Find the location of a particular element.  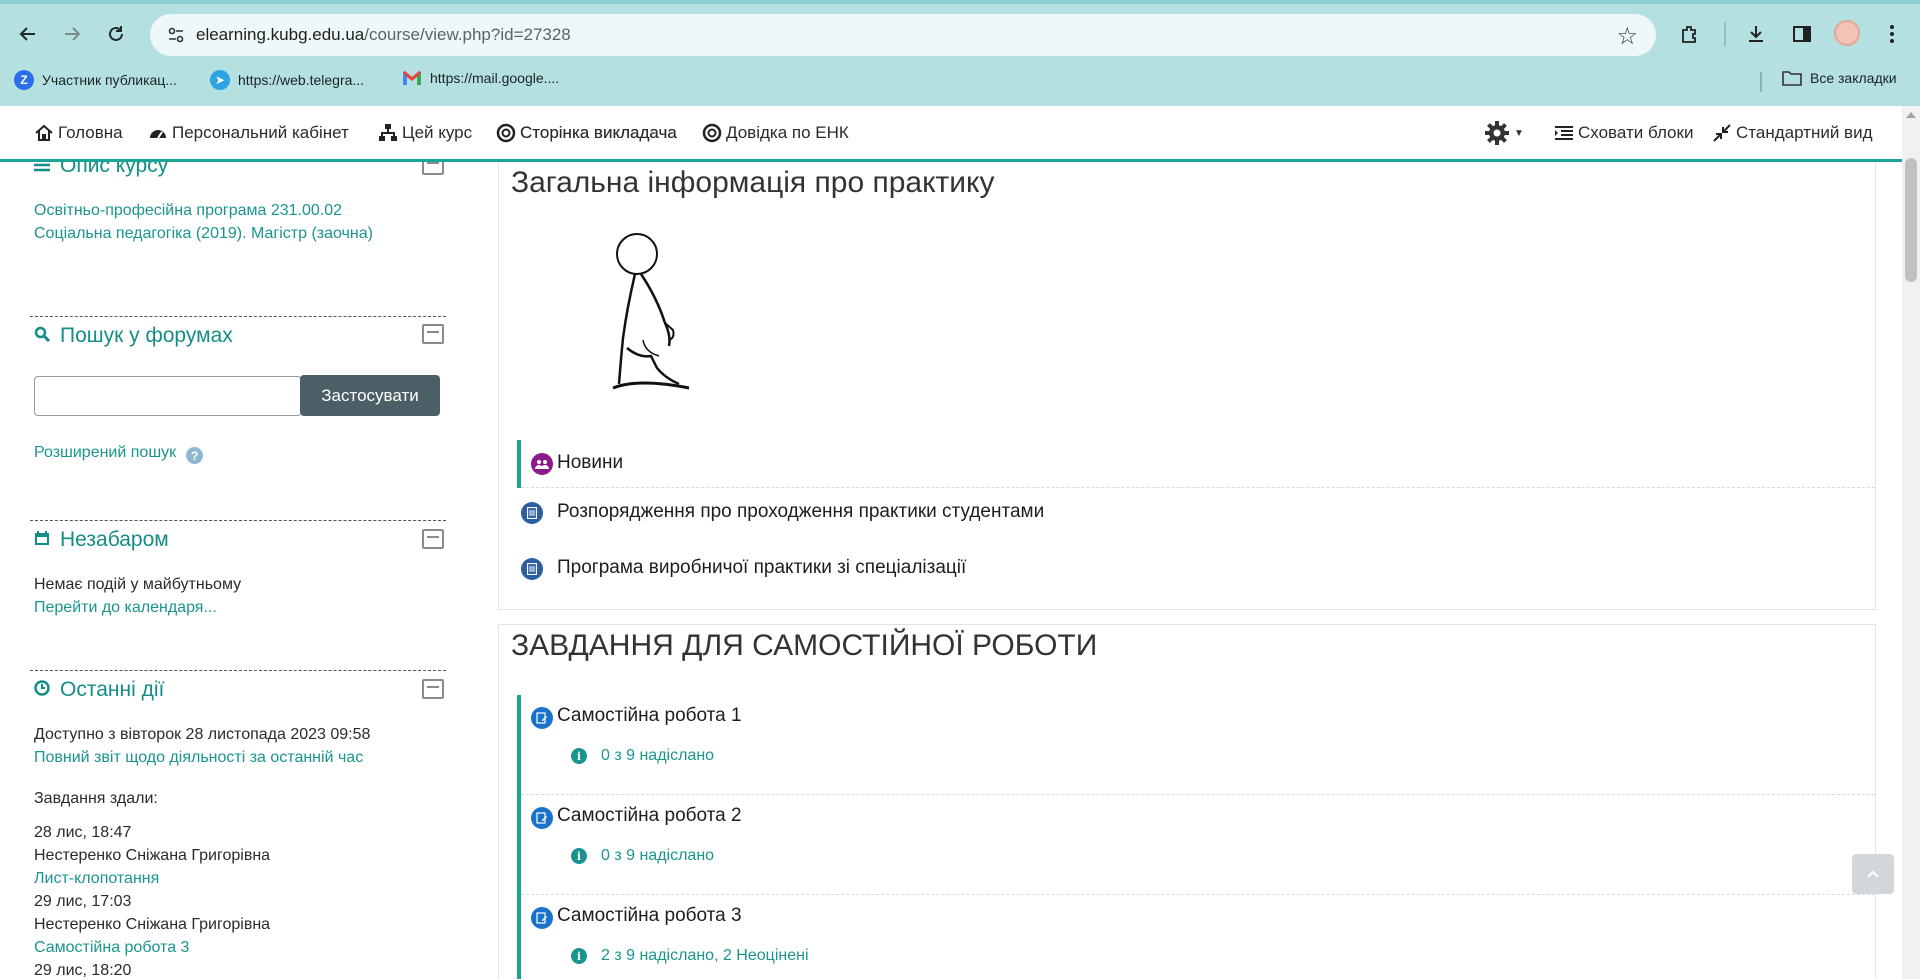

tab-strip-edge is located at coordinates (960, 2).